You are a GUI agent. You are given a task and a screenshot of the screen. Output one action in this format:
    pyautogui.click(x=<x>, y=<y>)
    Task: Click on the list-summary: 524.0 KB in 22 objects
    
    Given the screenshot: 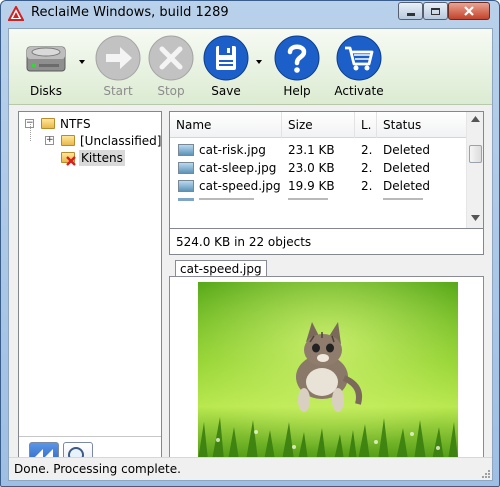 What is the action you would take?
    pyautogui.click(x=326, y=242)
    